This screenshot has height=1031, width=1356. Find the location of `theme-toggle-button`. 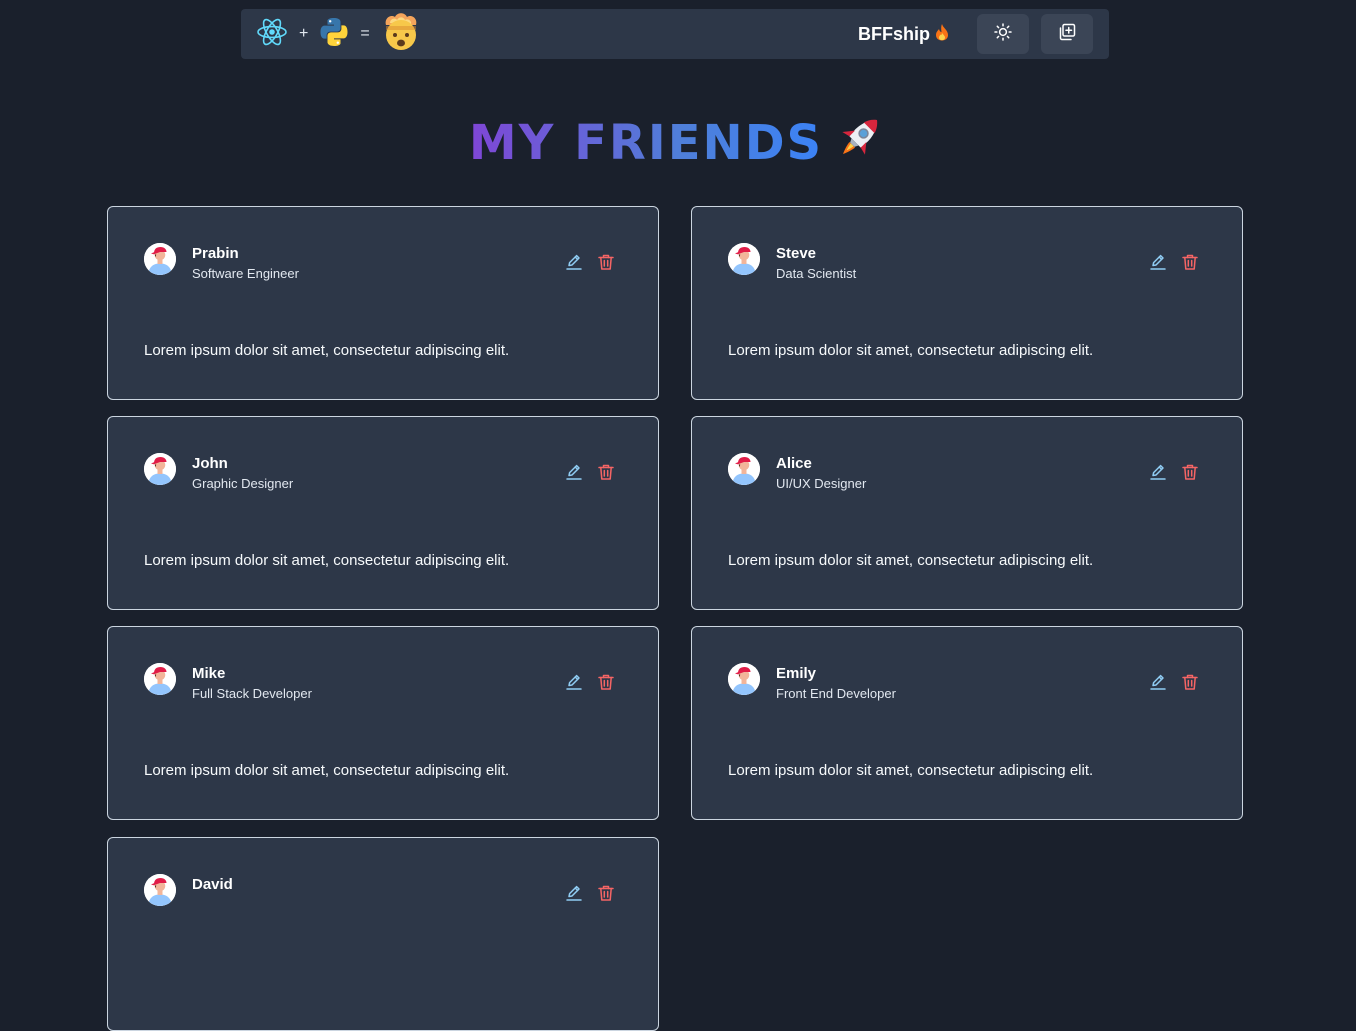

theme-toggle-button is located at coordinates (1003, 34).